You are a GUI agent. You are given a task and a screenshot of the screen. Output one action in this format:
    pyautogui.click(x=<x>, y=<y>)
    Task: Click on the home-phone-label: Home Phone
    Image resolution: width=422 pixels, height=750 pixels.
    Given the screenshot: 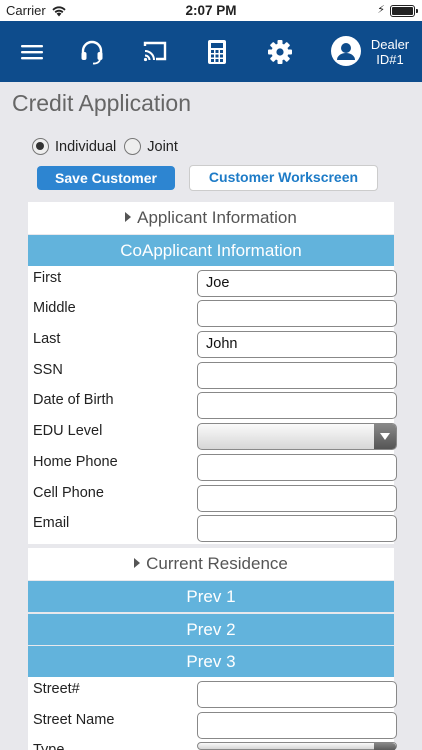 What is the action you would take?
    pyautogui.click(x=75, y=462)
    